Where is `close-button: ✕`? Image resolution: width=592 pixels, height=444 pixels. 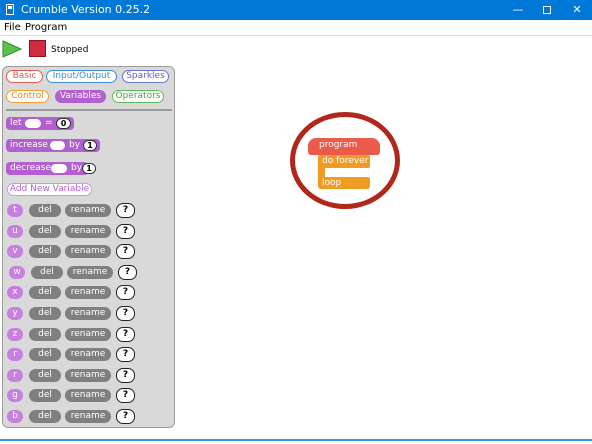
close-button: ✕ is located at coordinates (577, 10).